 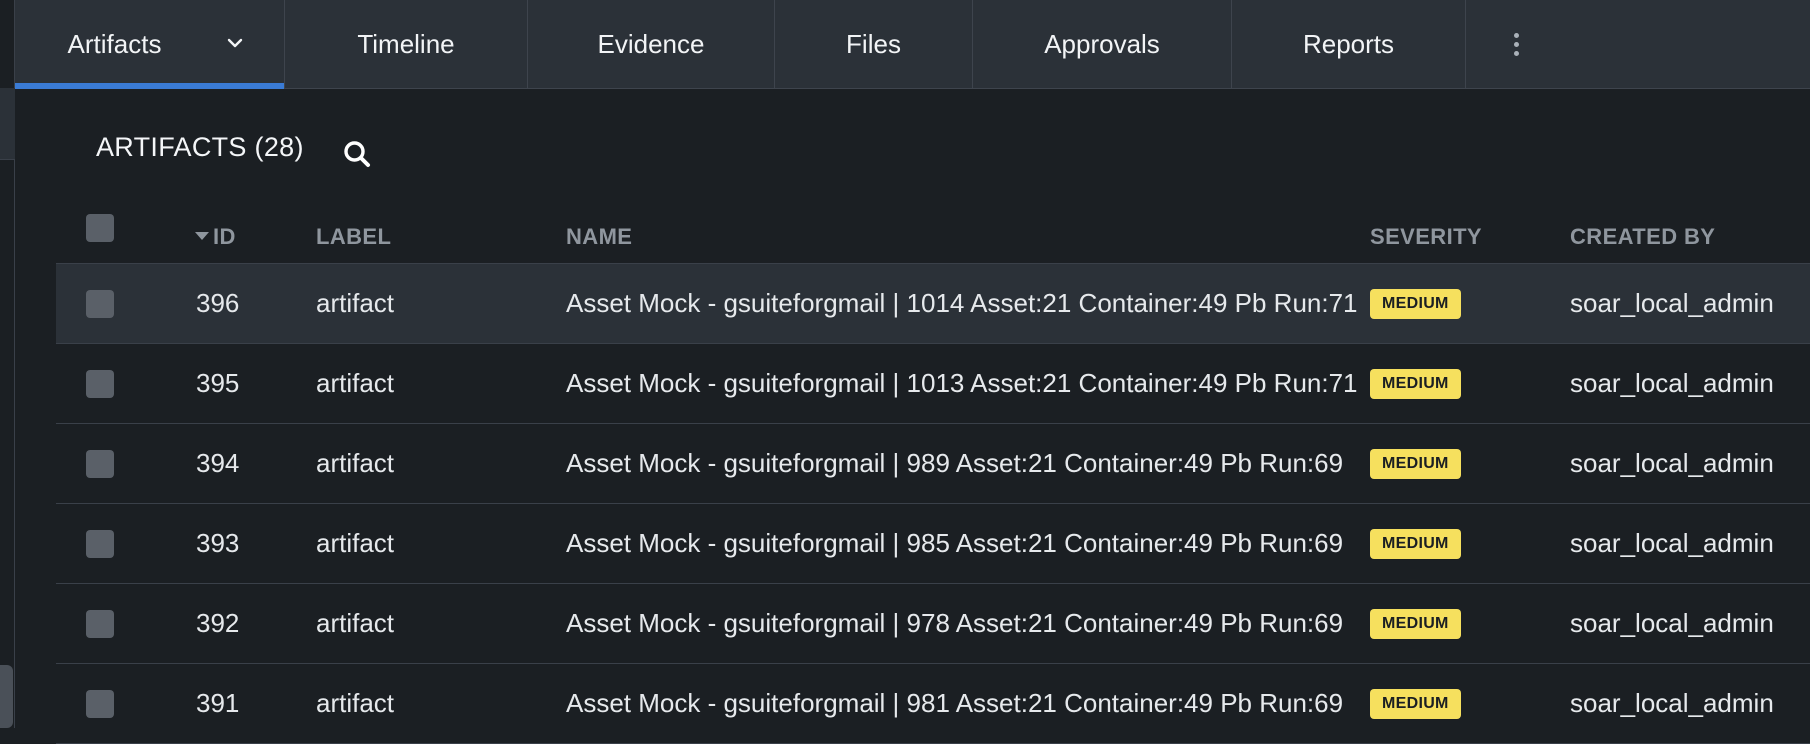 I want to click on tab-files: Files, so click(x=874, y=44).